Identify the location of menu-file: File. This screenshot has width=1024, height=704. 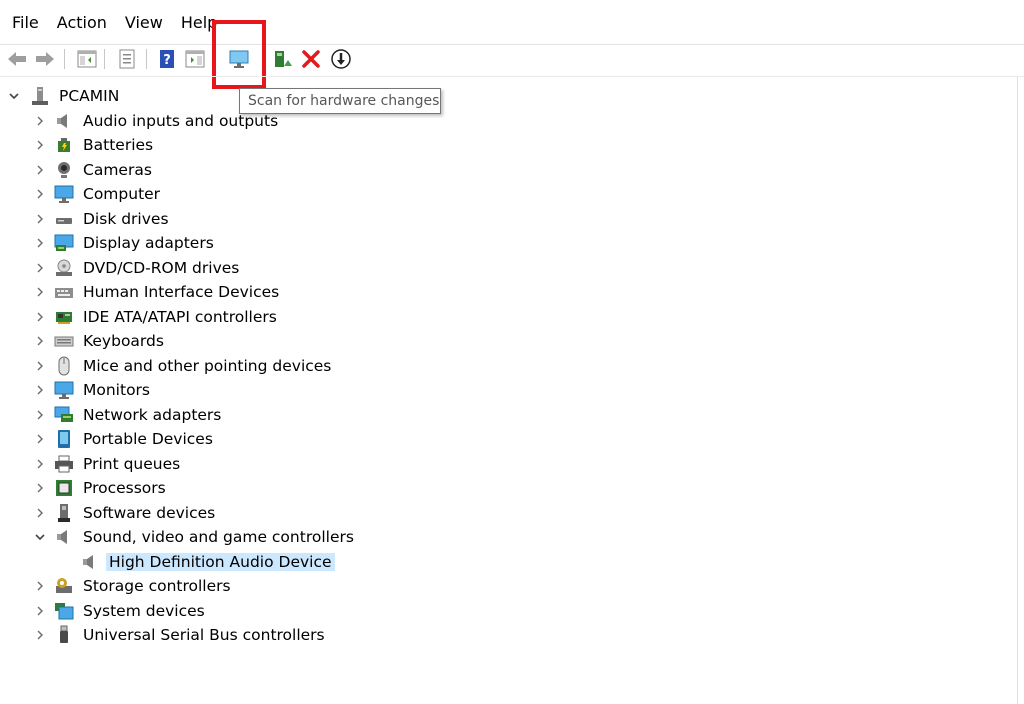
(25, 22).